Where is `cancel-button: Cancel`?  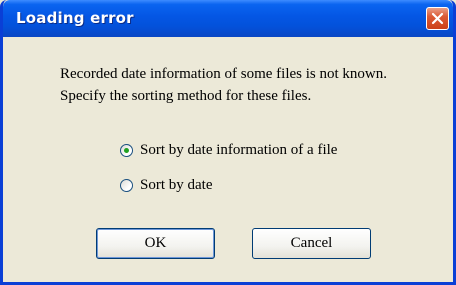
cancel-button: Cancel is located at coordinates (311, 243).